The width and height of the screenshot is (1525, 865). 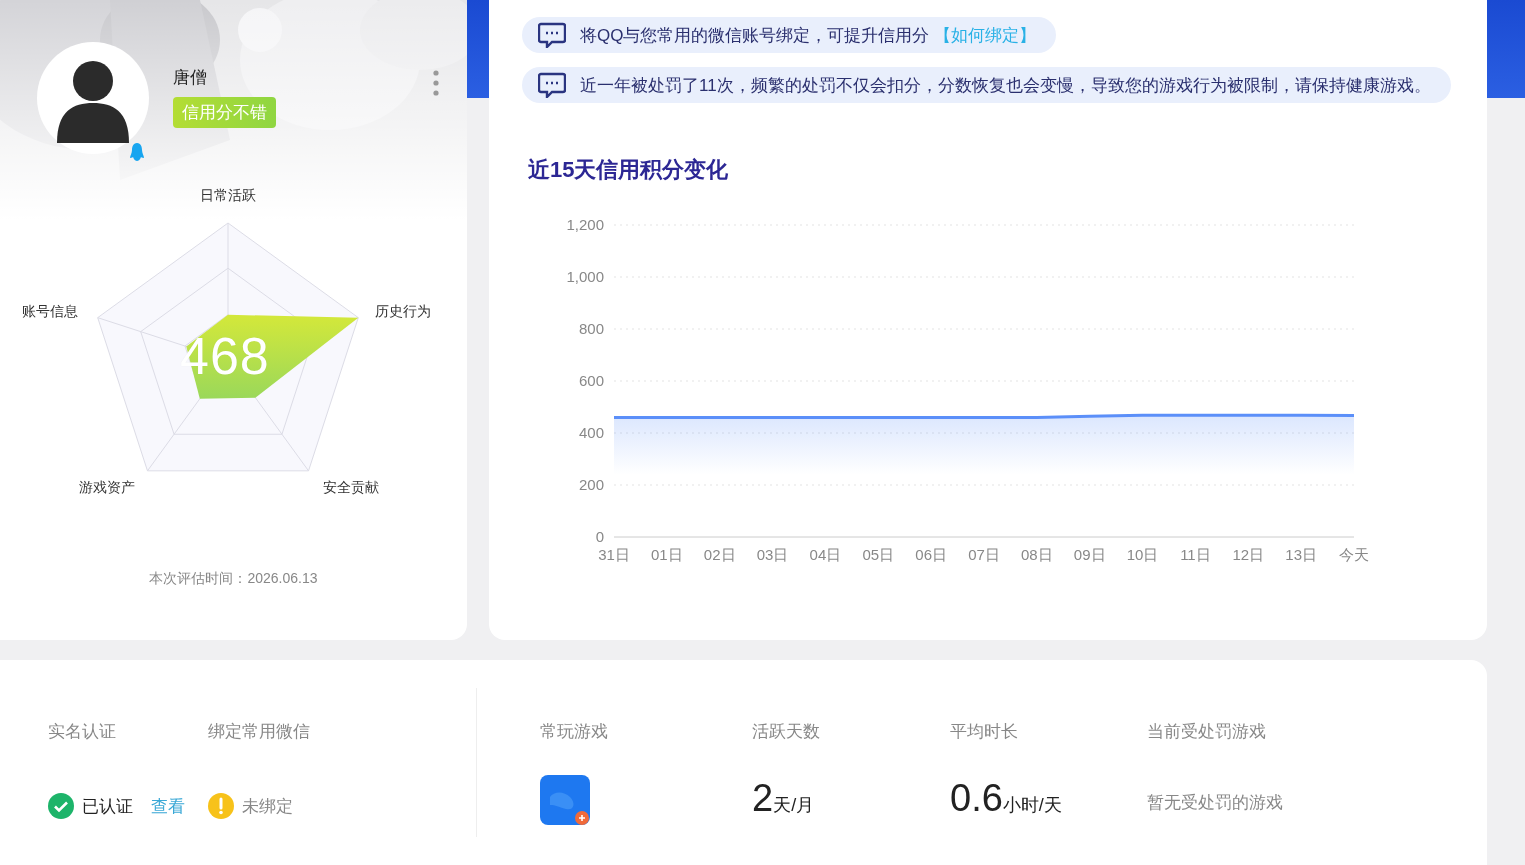 I want to click on y-tick-label: 200, so click(x=591, y=484).